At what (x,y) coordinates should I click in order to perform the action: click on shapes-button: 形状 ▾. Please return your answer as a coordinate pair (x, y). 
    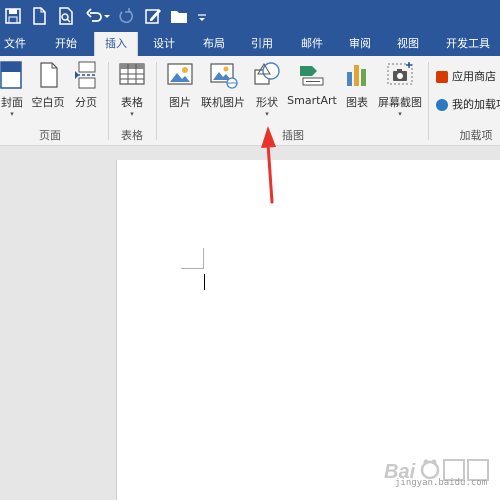
    Looking at the image, I should click on (267, 89).